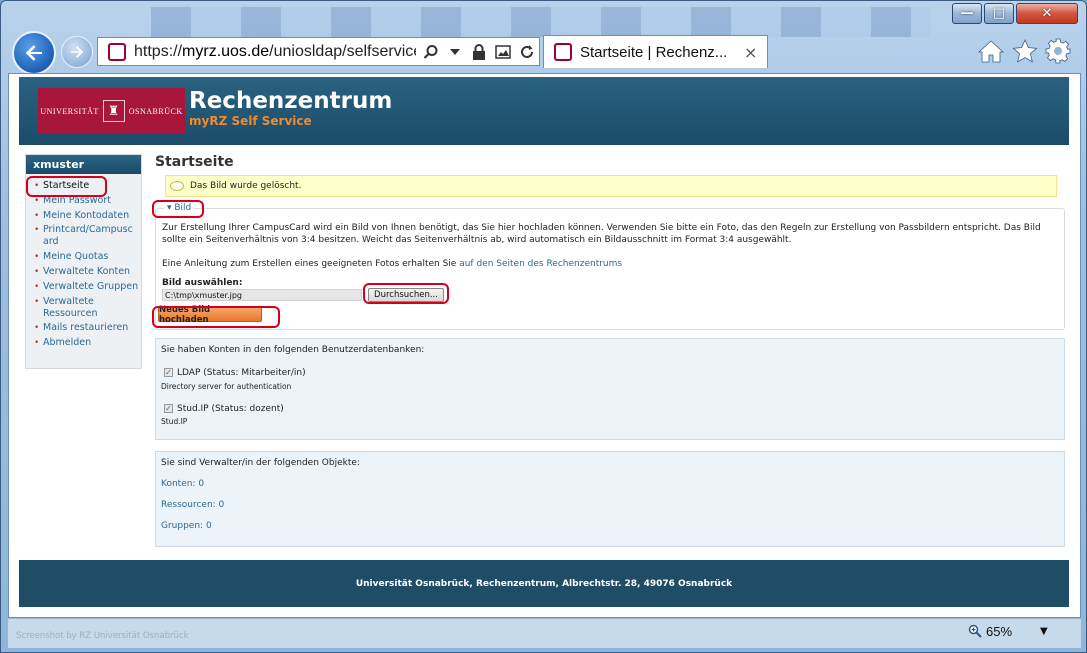 This screenshot has width=1087, height=653. I want to click on sidebar-item-meine-quotas: Meine Quotas, so click(85, 257).